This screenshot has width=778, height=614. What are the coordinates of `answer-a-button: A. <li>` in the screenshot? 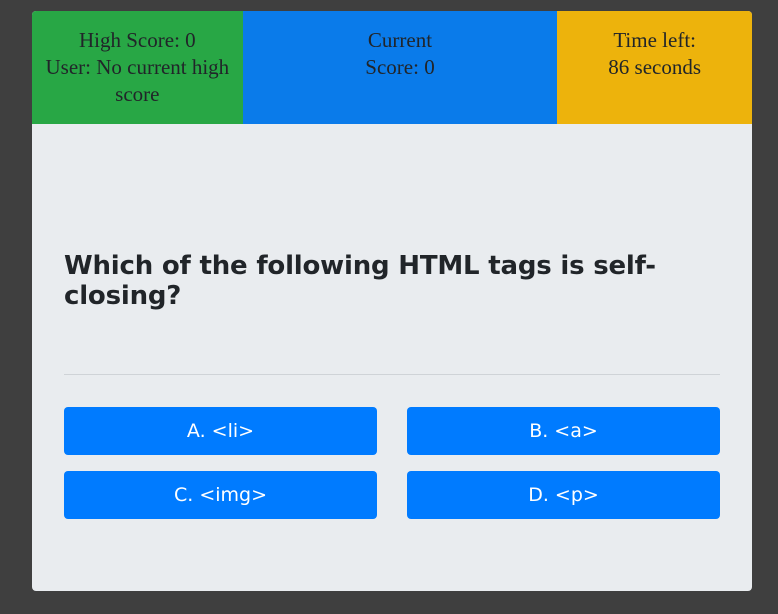 It's located at (220, 431).